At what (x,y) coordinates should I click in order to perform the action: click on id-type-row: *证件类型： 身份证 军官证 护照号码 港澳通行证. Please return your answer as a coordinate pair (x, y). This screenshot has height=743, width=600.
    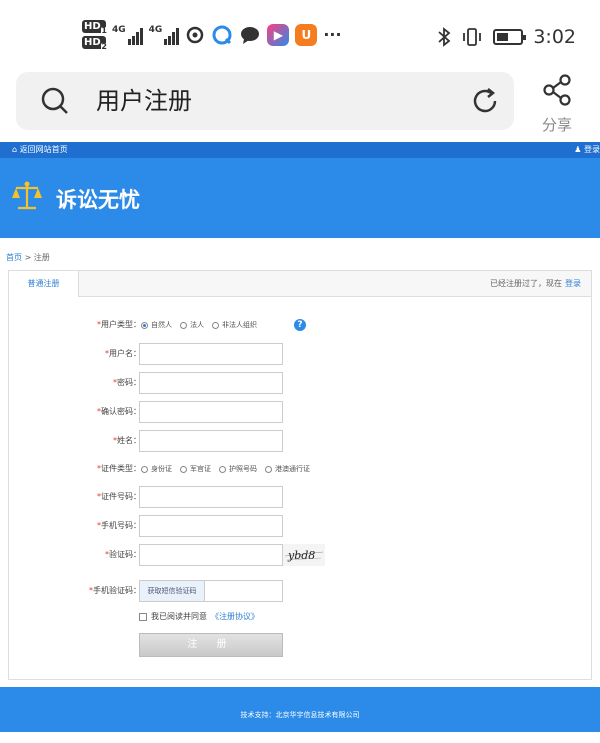
    Looking at the image, I should click on (300, 469).